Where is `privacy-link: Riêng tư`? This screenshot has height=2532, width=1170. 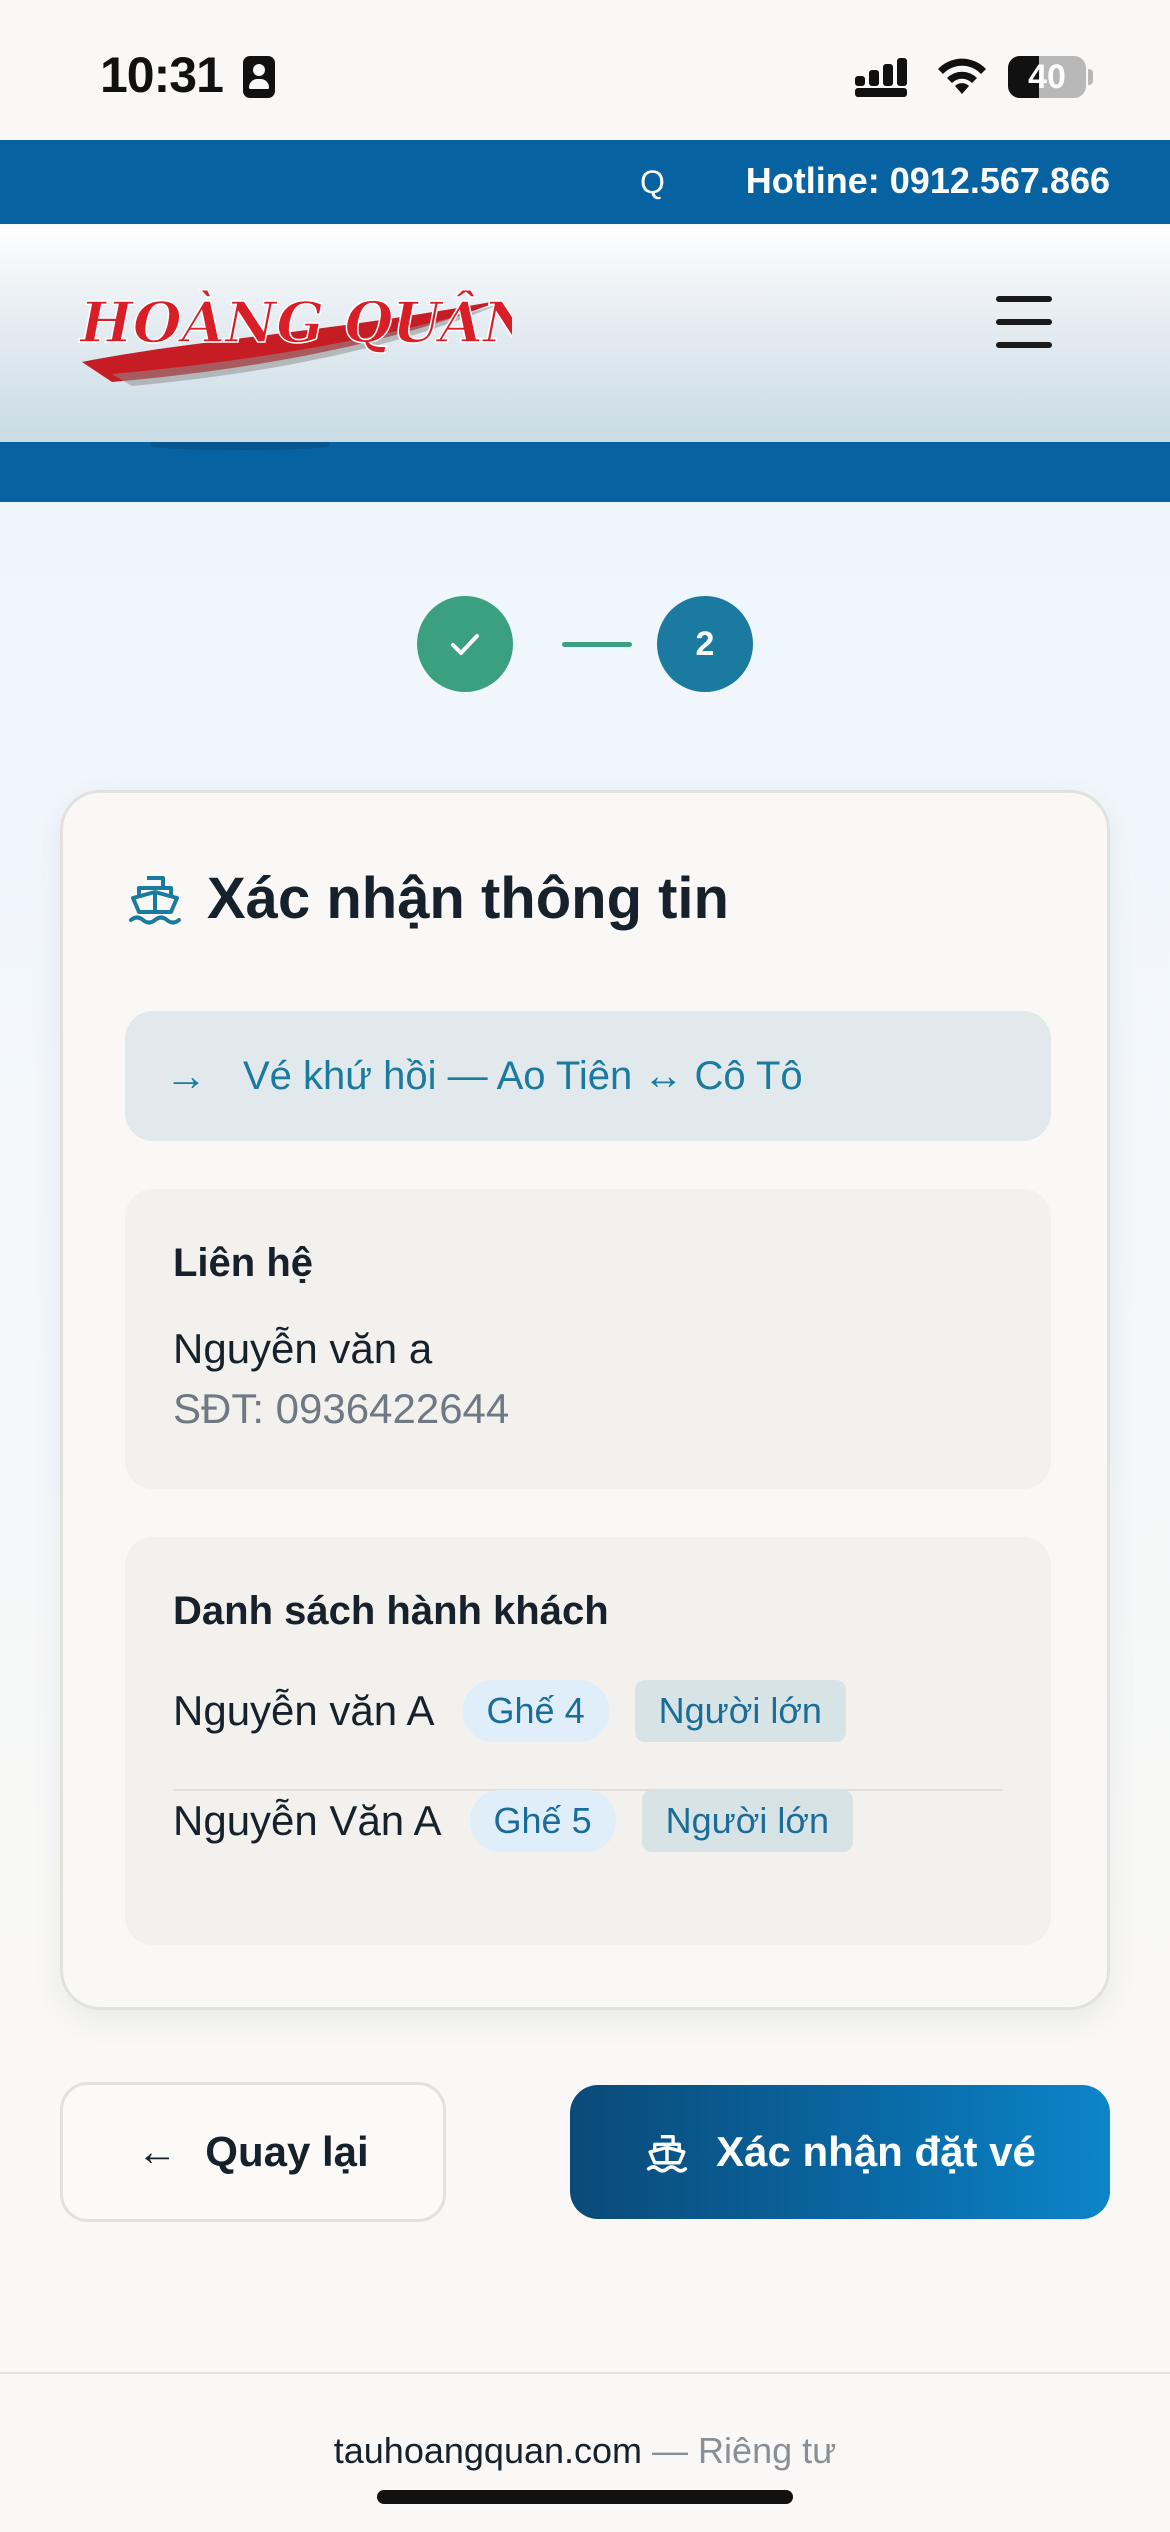
privacy-link: Riêng tư is located at coordinates (767, 2450).